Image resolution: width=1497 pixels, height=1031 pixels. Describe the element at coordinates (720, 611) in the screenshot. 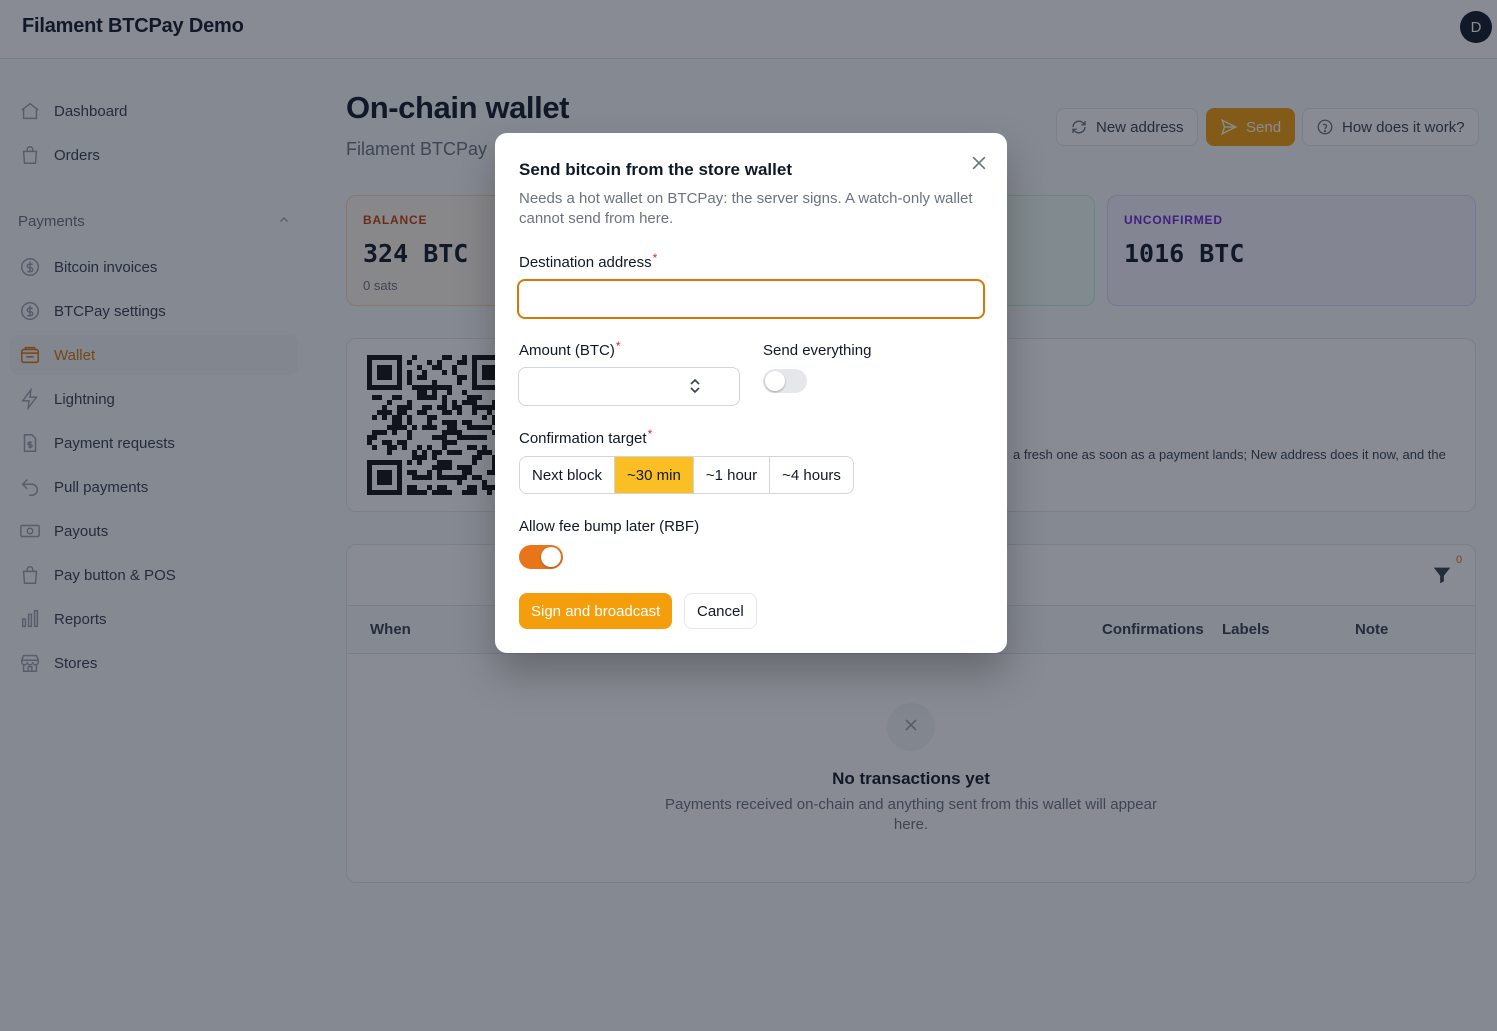

I see `cancel-button: Cancel` at that location.